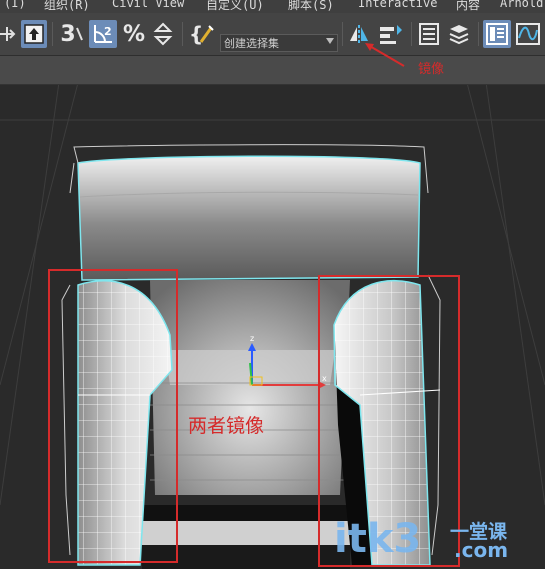  I want to click on watermark-domain: .com, so click(481, 550).